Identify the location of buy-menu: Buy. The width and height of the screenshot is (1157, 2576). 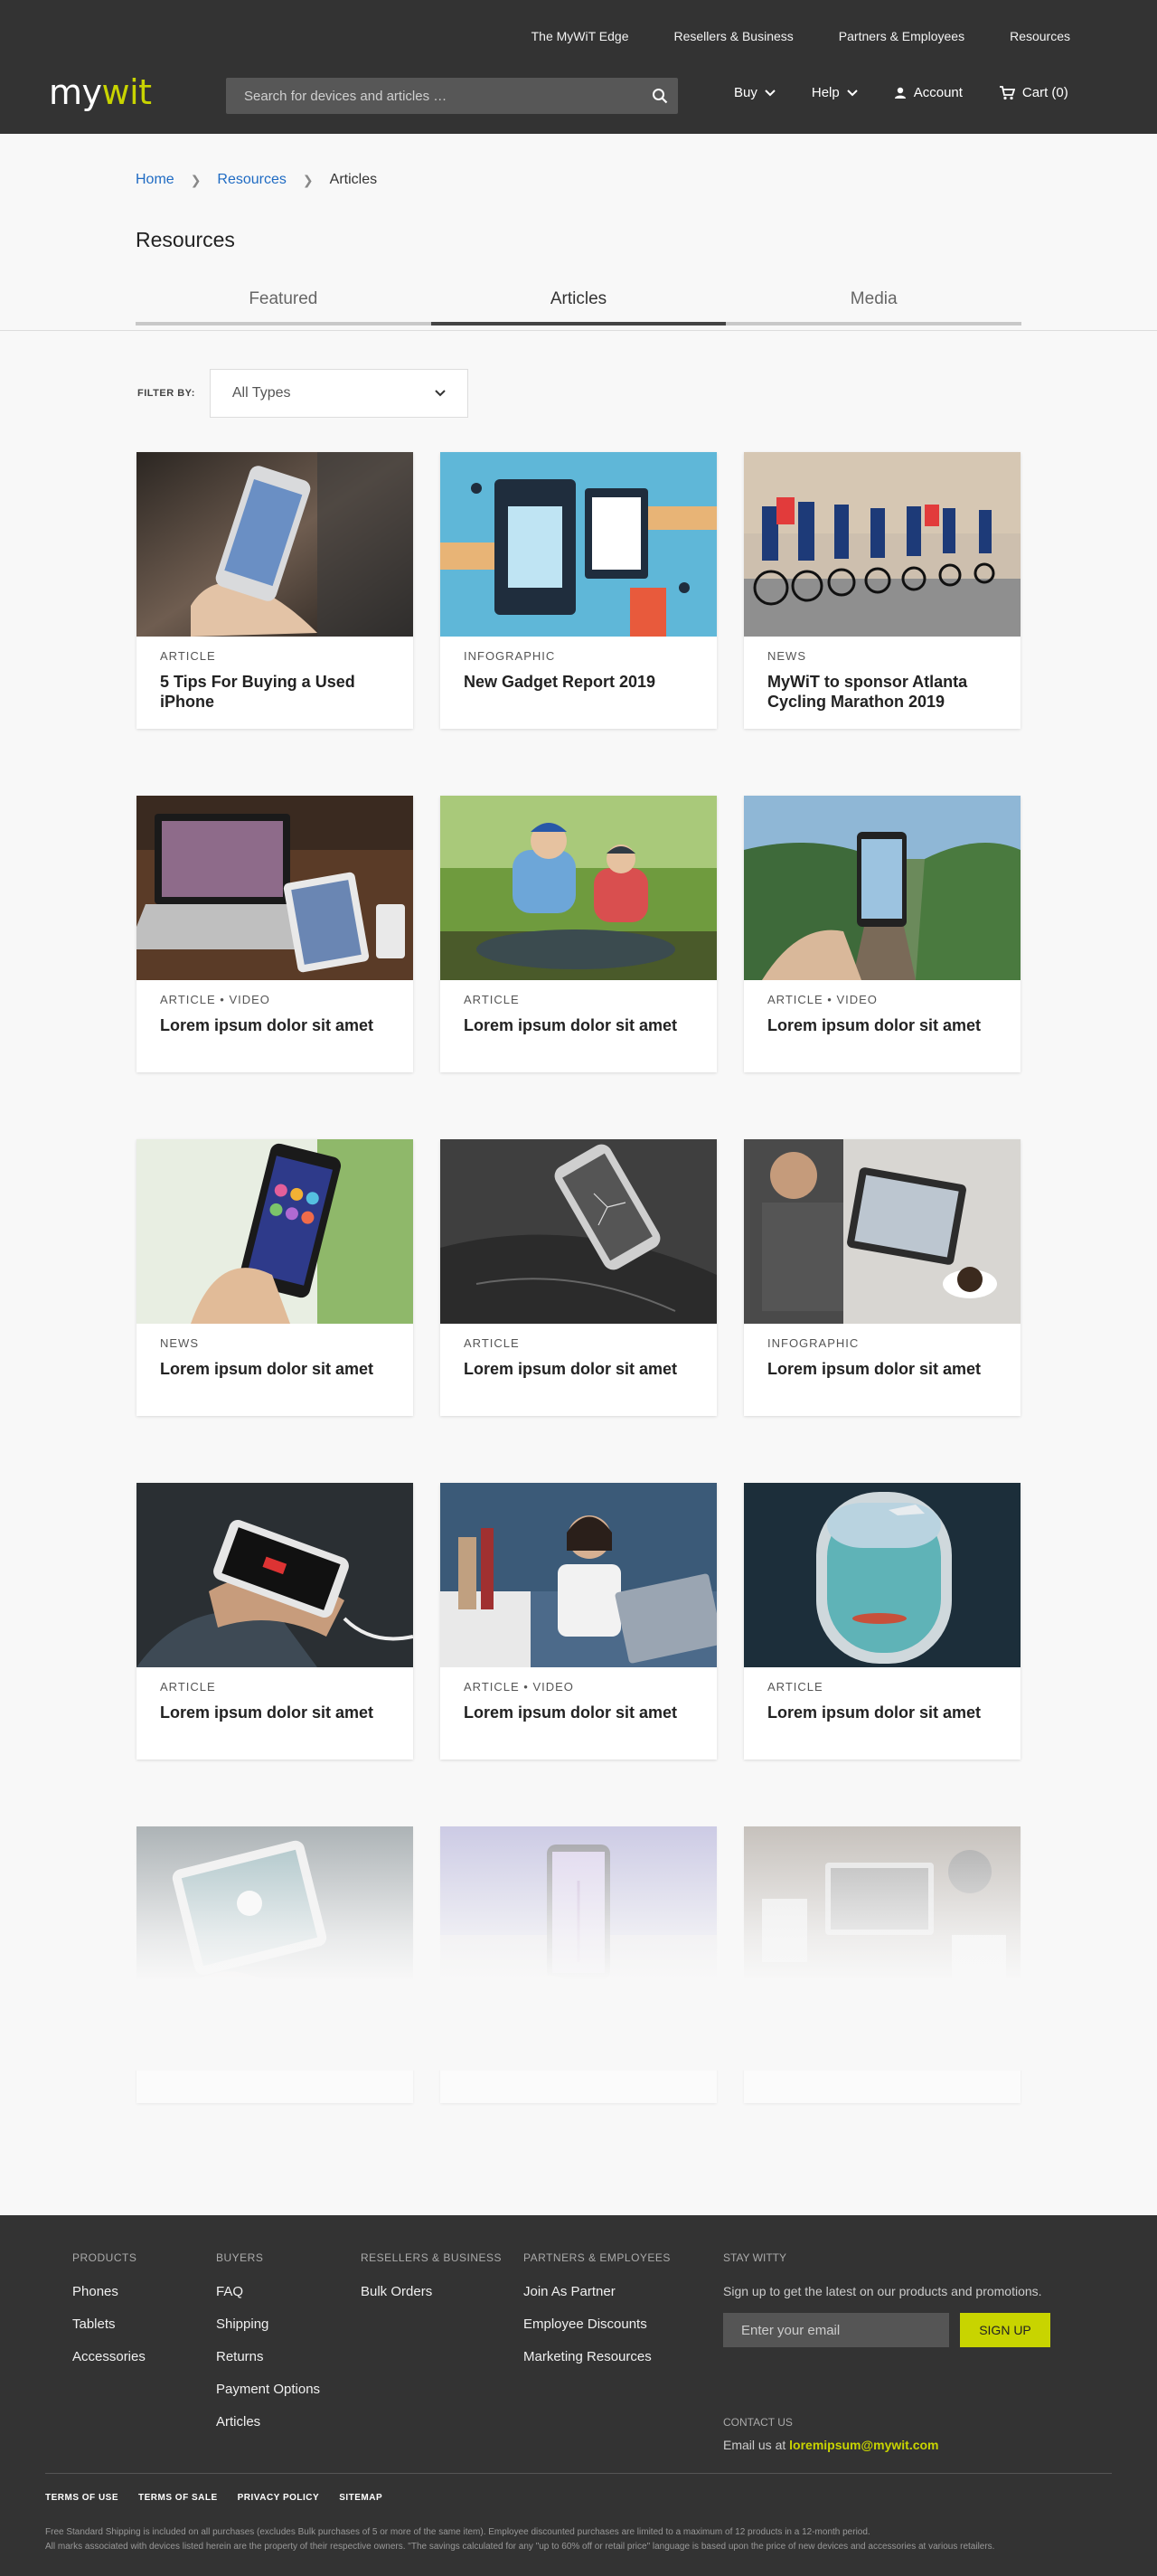
(755, 92).